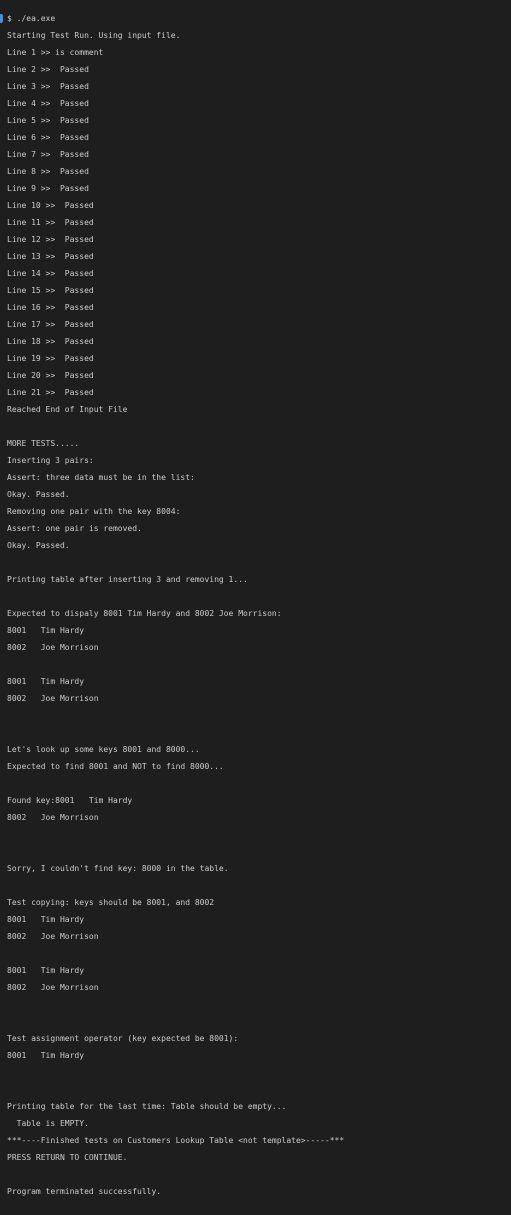 The width and height of the screenshot is (511, 1215). Describe the element at coordinates (50, 324) in the screenshot. I see `output-line: Line 17 >> Passed` at that location.